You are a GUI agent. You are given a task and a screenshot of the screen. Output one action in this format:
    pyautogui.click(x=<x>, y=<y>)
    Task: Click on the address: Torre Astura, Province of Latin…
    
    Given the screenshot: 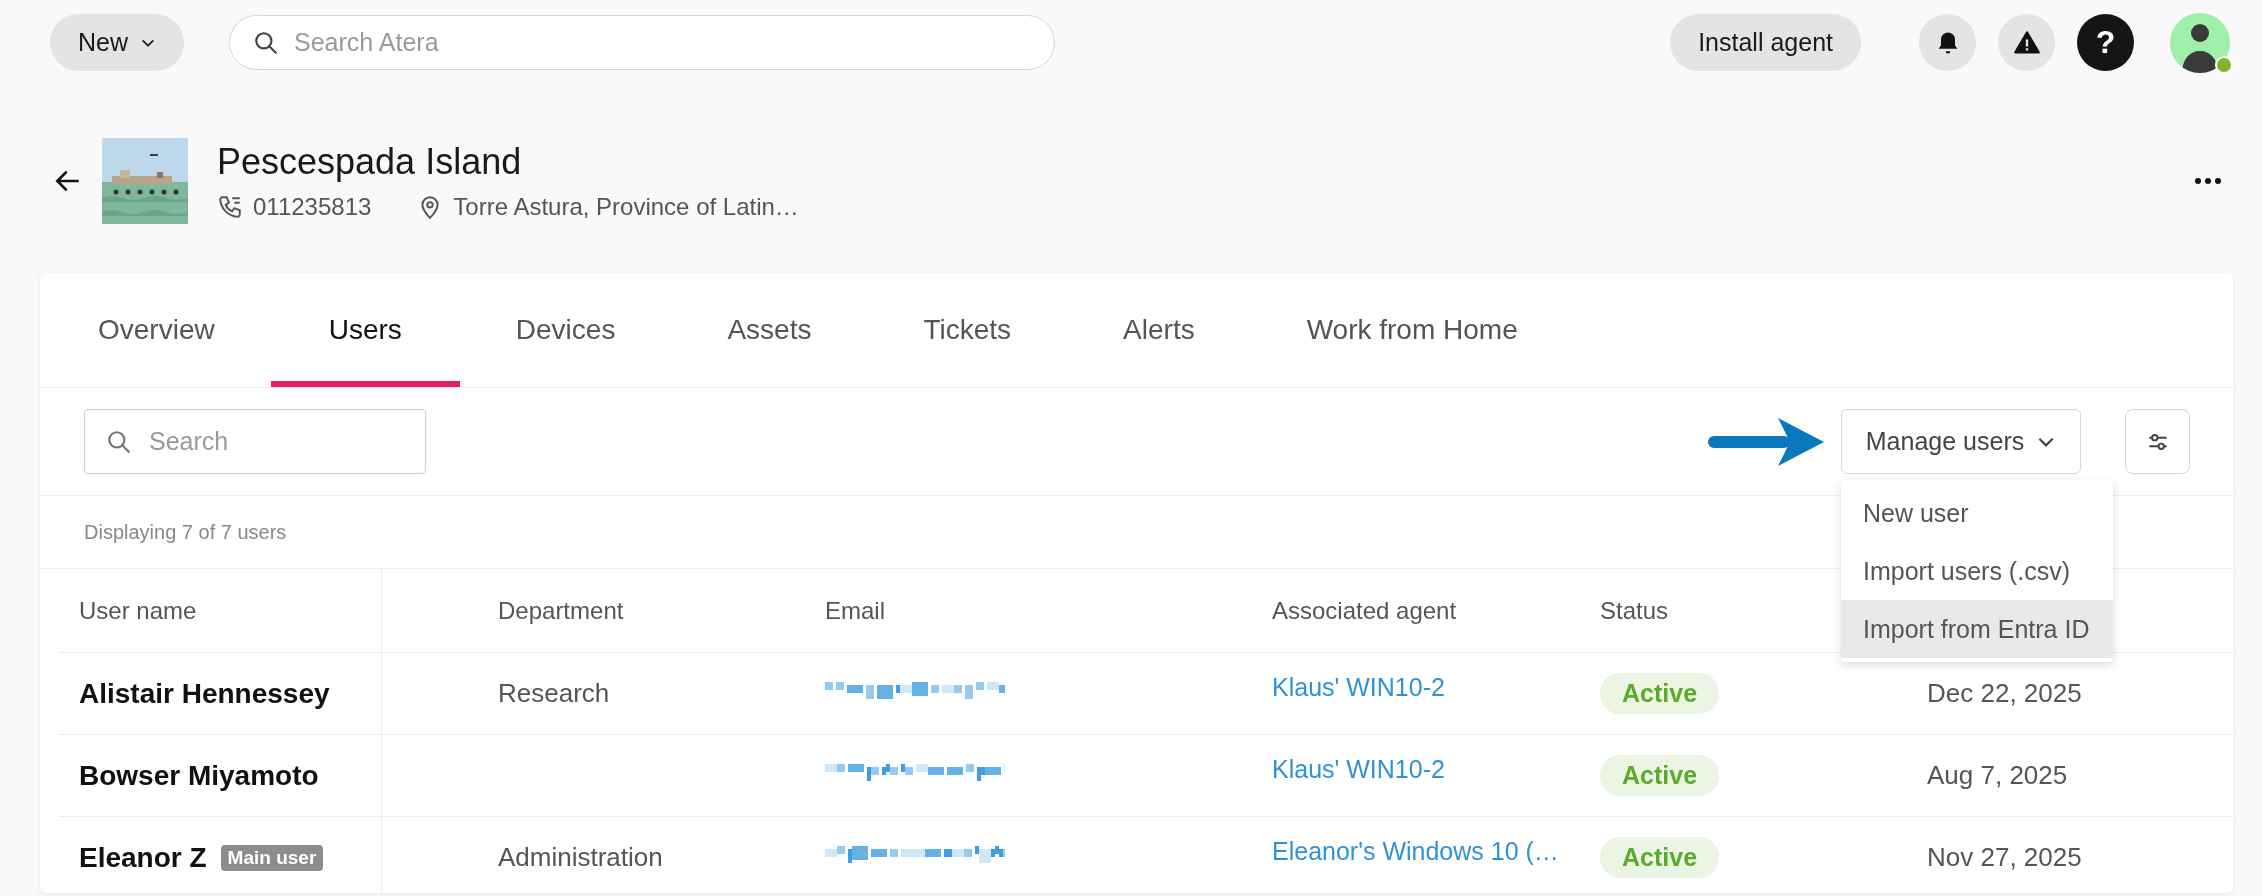 What is the action you would take?
    pyautogui.click(x=626, y=206)
    